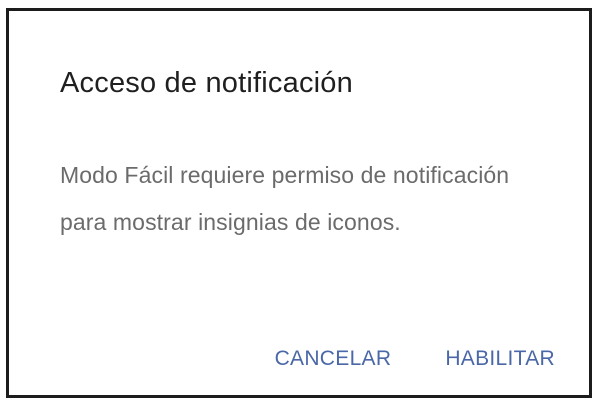 The image size is (603, 410). I want to click on dialog-actions: CANCELAR HABILITAR, so click(415, 359).